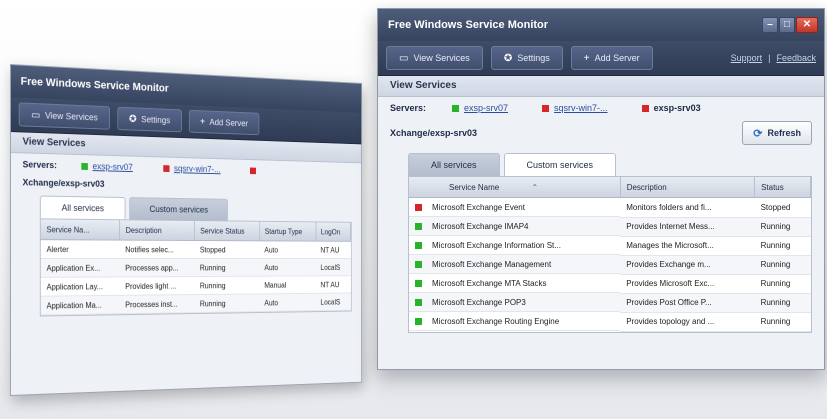 The image size is (827, 419). Describe the element at coordinates (253, 170) in the screenshot. I see `back-server-item` at that location.